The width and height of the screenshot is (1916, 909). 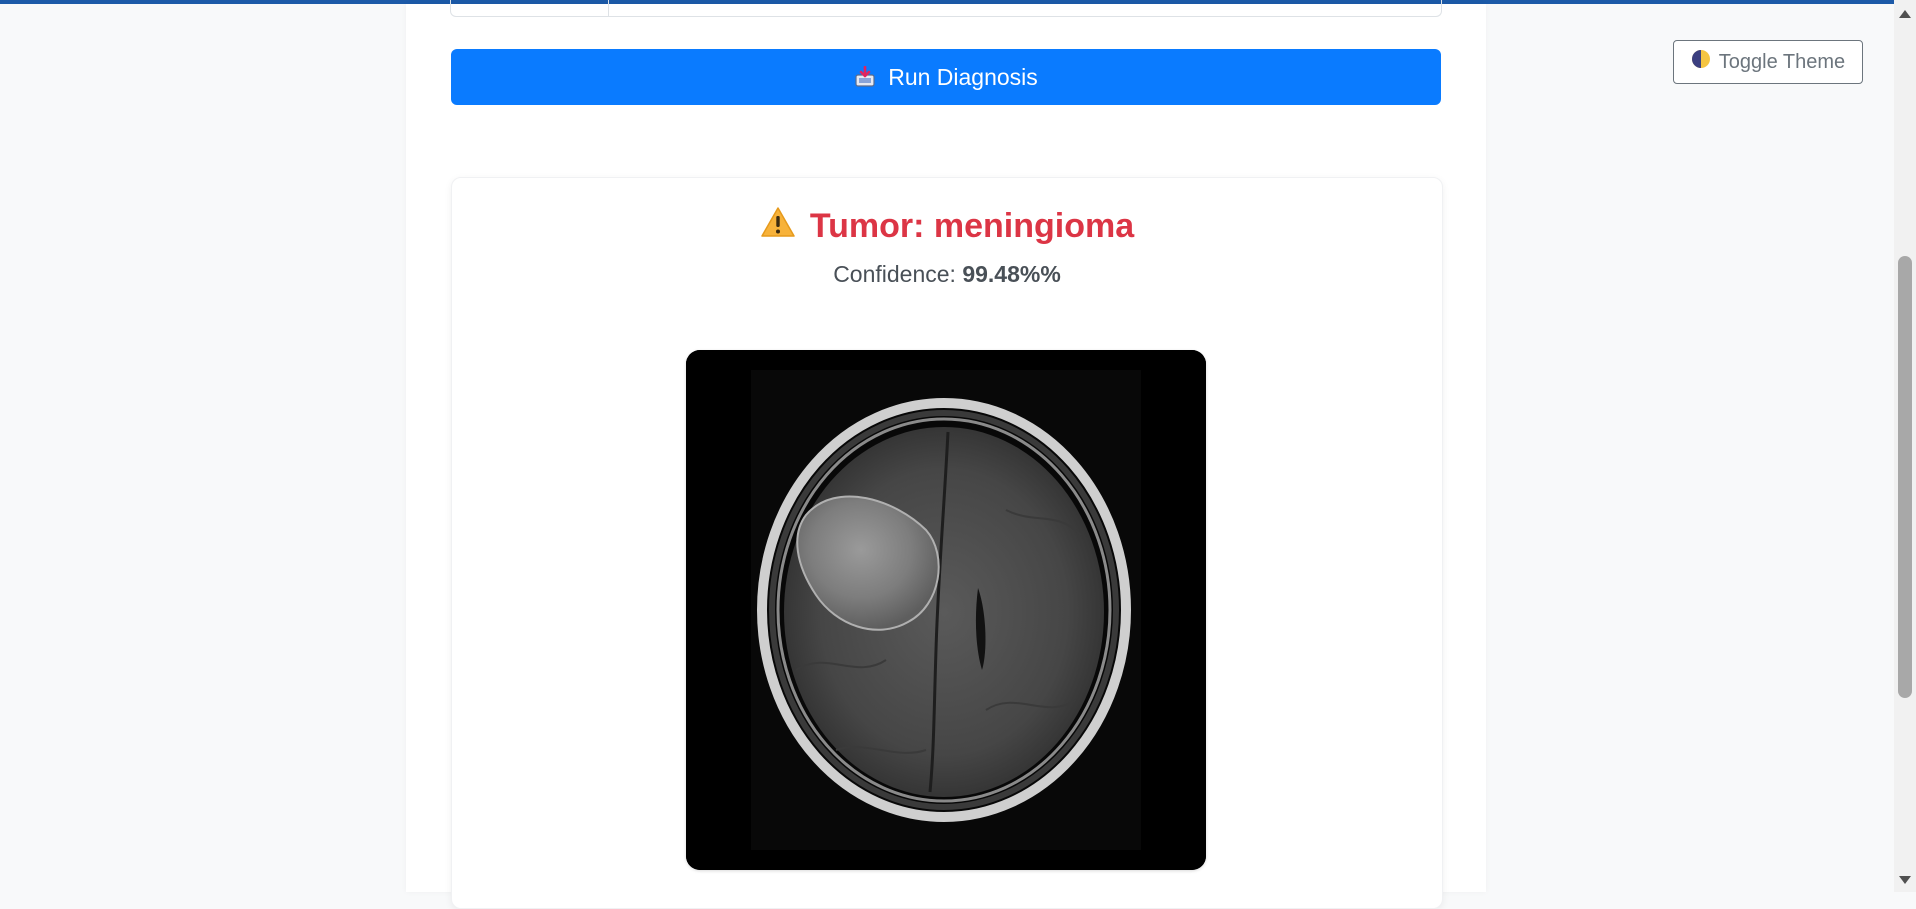 I want to click on file-input-divider, so click(x=608, y=8).